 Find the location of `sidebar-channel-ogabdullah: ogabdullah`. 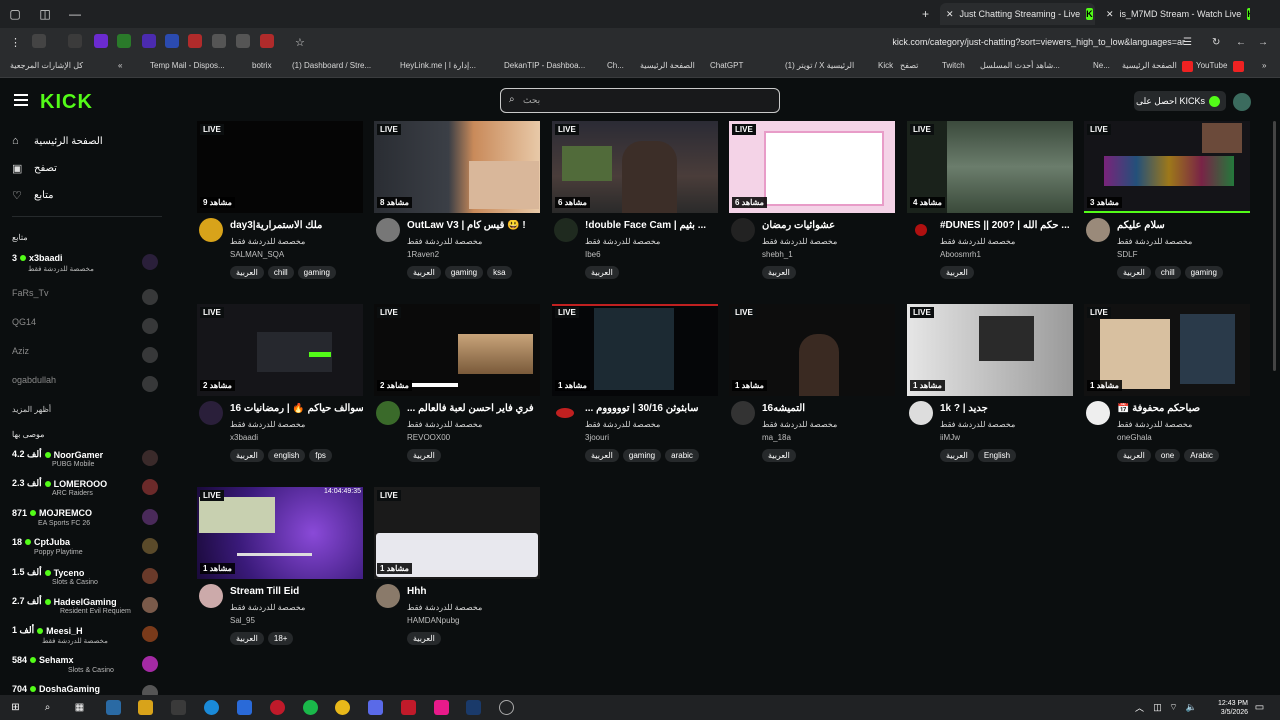

sidebar-channel-ogabdullah: ogabdullah is located at coordinates (87, 387).